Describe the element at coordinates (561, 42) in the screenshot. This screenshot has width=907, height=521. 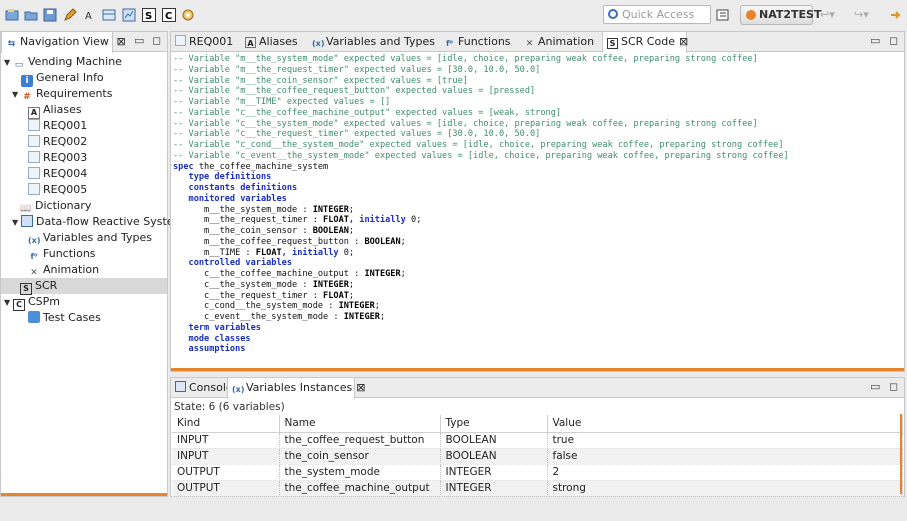
I see `tab-animation: ✕ Animation` at that location.